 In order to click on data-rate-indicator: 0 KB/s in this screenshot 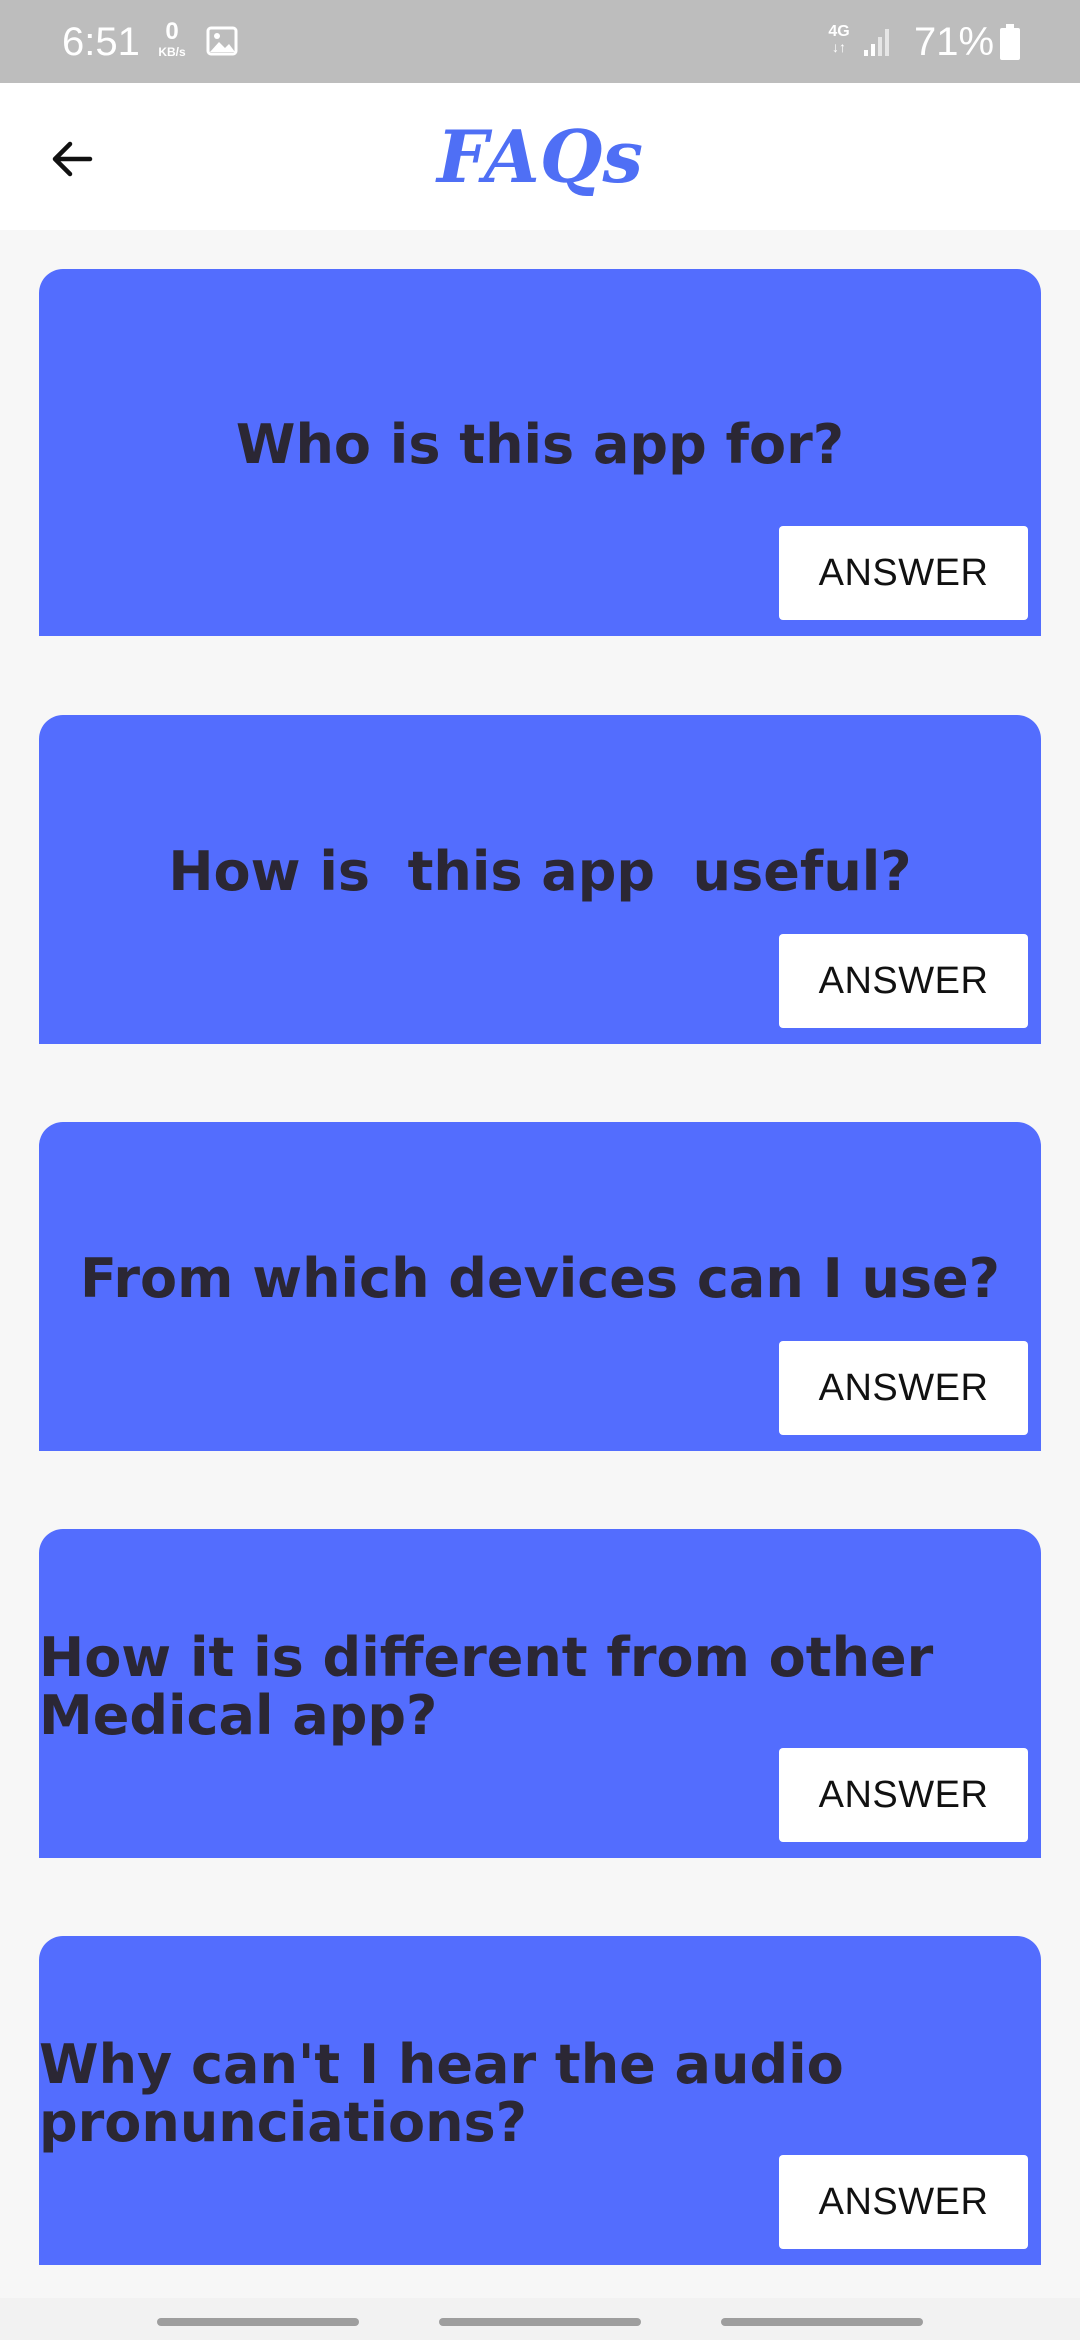, I will do `click(172, 38)`.